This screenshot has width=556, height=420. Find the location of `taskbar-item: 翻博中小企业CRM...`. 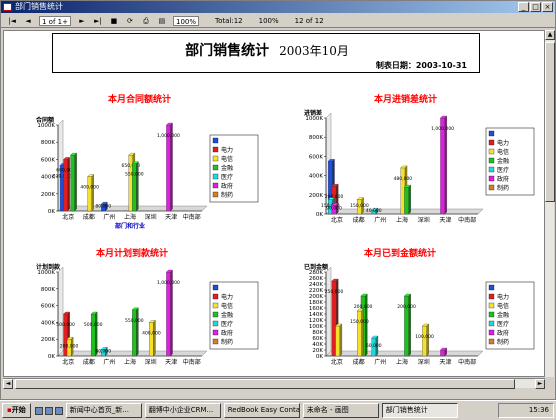

taskbar-item: 翻博中小企业CRM... is located at coordinates (182, 410).